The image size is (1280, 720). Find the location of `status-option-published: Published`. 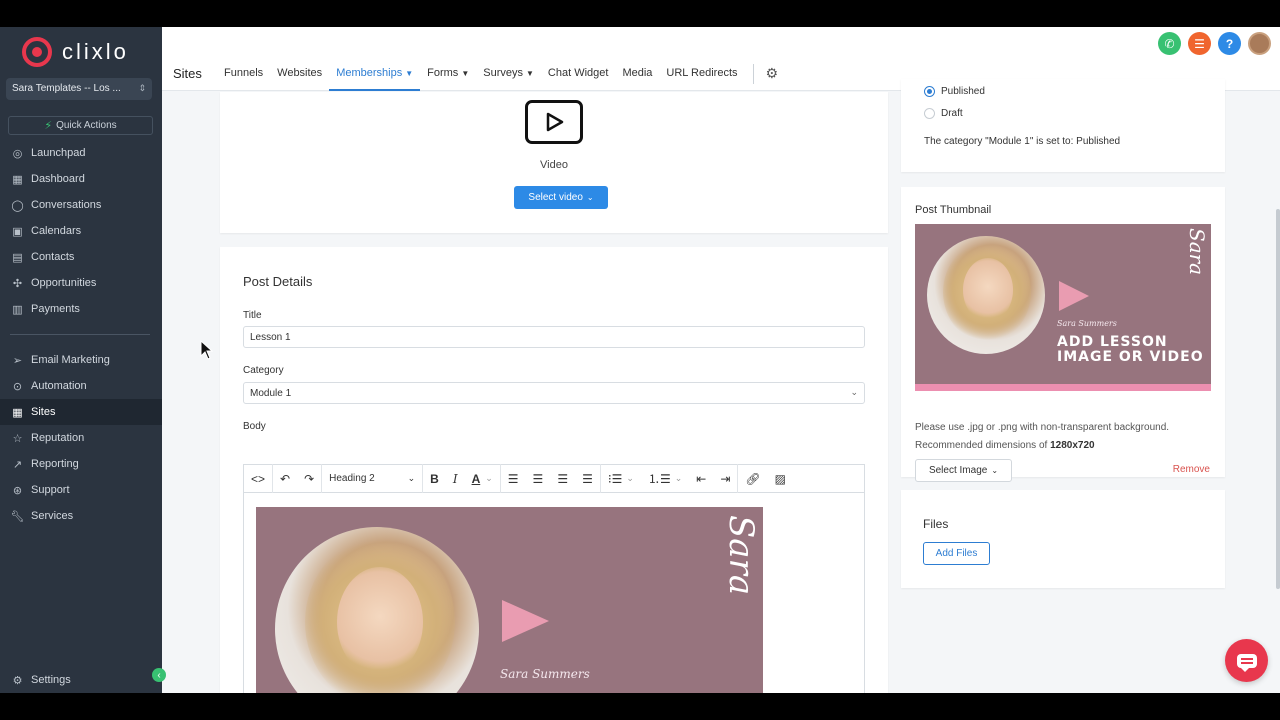

status-option-published: Published is located at coordinates (954, 91).